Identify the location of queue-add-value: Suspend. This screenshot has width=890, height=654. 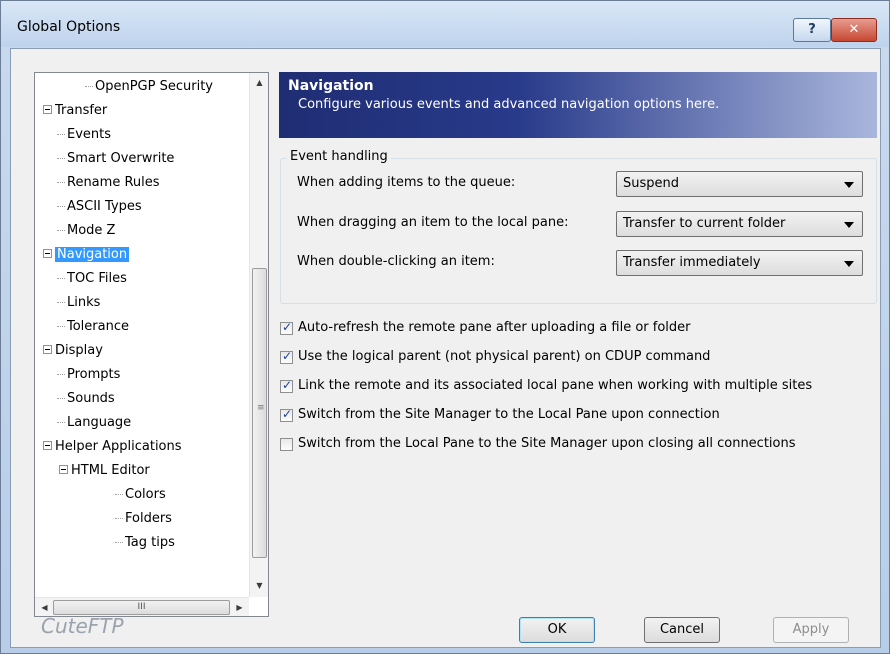
(651, 183).